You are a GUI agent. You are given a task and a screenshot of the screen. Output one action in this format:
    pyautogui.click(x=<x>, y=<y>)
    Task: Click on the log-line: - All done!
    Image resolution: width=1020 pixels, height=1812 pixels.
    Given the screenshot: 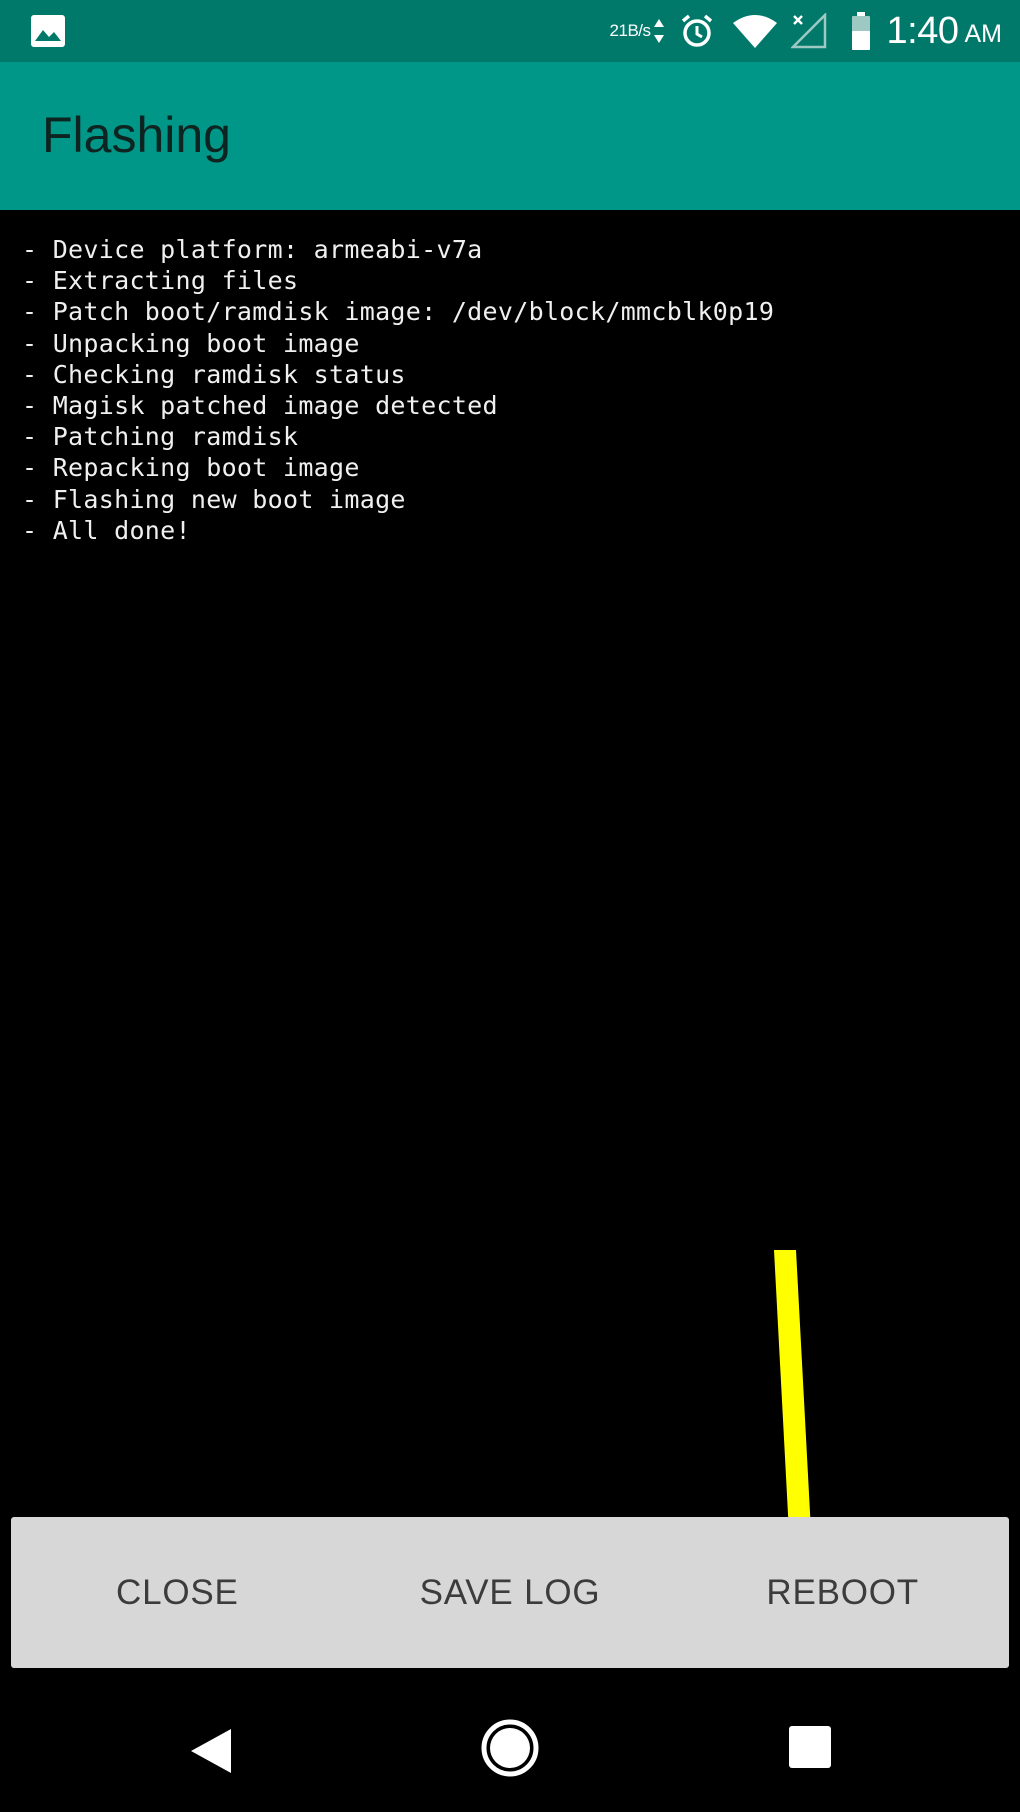 What is the action you would take?
    pyautogui.click(x=106, y=530)
    